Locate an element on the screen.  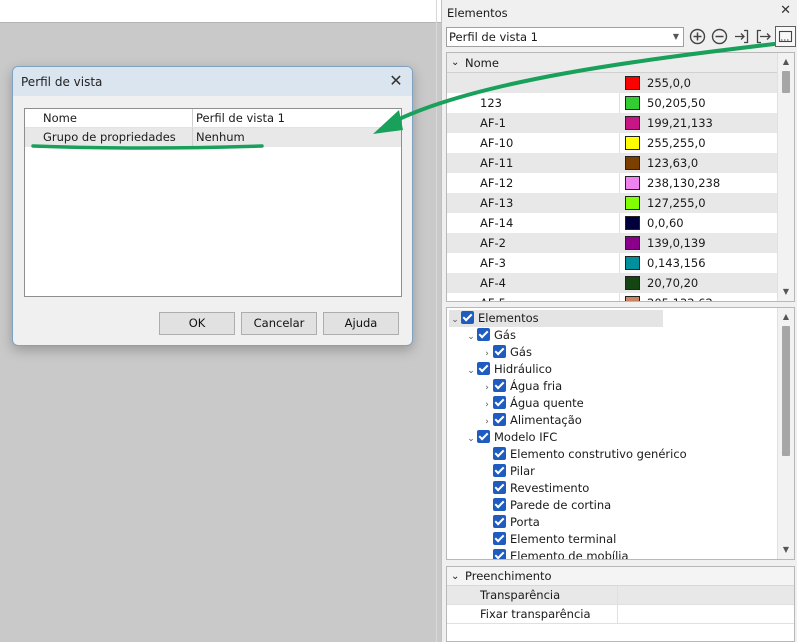
help-button: Ajuda is located at coordinates (361, 323).